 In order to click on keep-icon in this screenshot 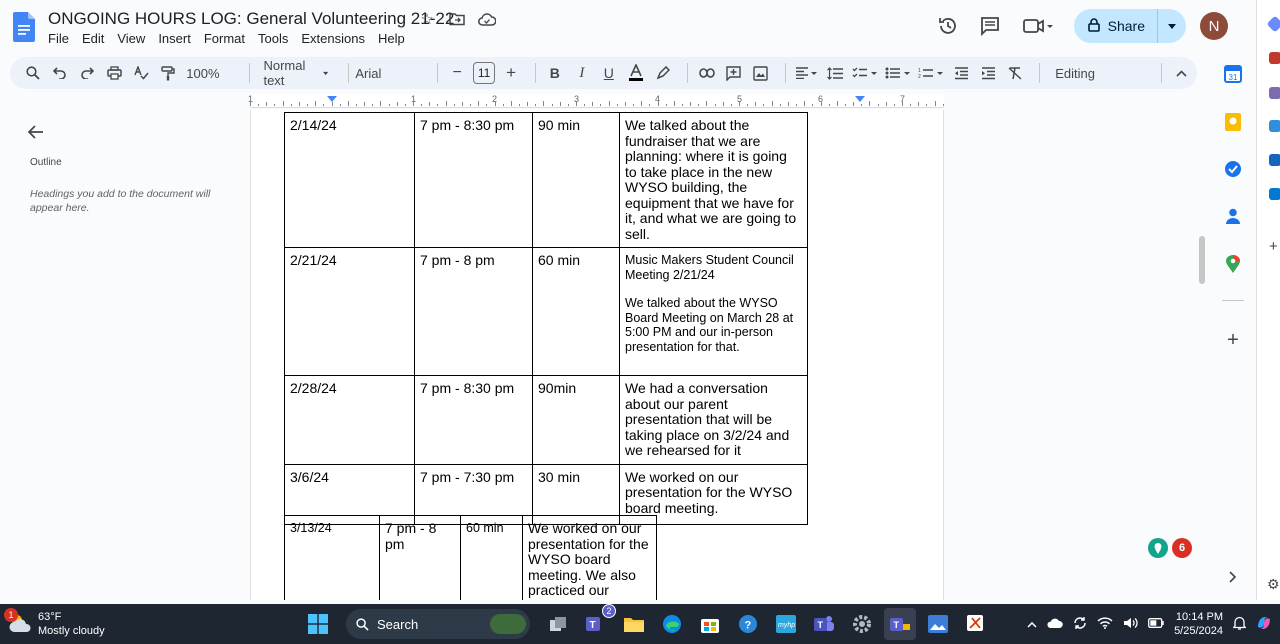, I will do `click(1233, 122)`.